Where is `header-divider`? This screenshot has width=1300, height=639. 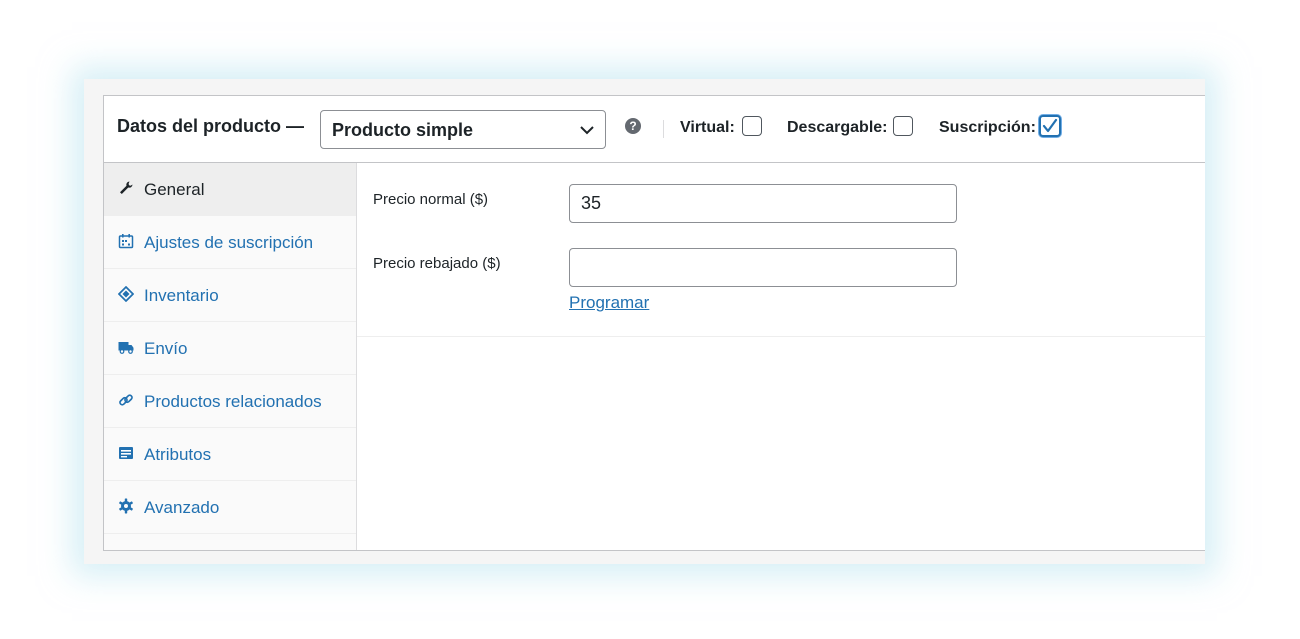
header-divider is located at coordinates (663, 129).